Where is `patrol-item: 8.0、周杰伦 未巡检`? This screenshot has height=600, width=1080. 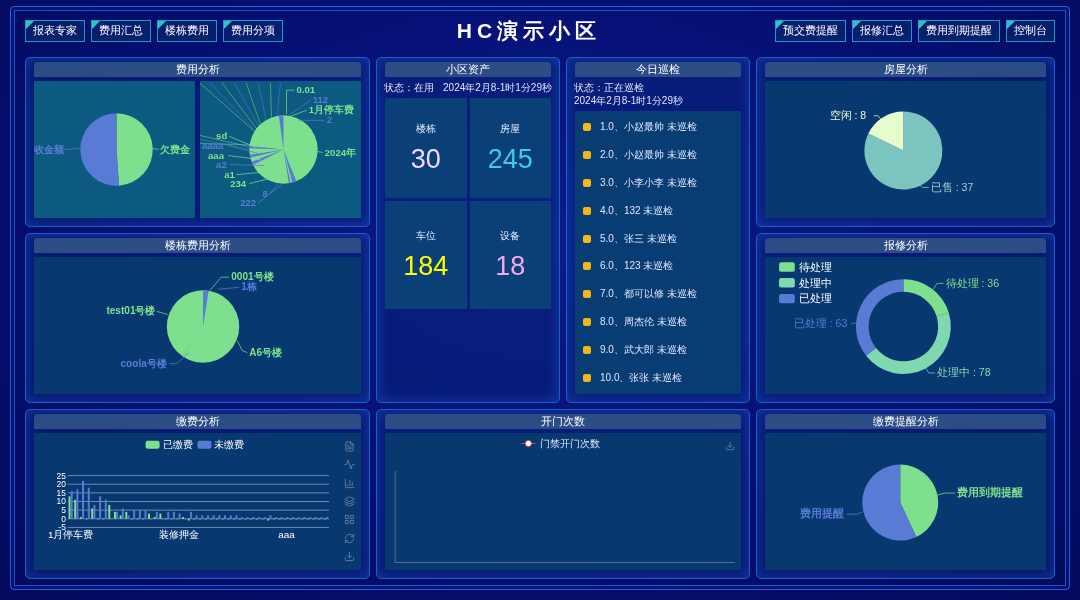
patrol-item: 8.0、周杰伦 未巡检 is located at coordinates (643, 322).